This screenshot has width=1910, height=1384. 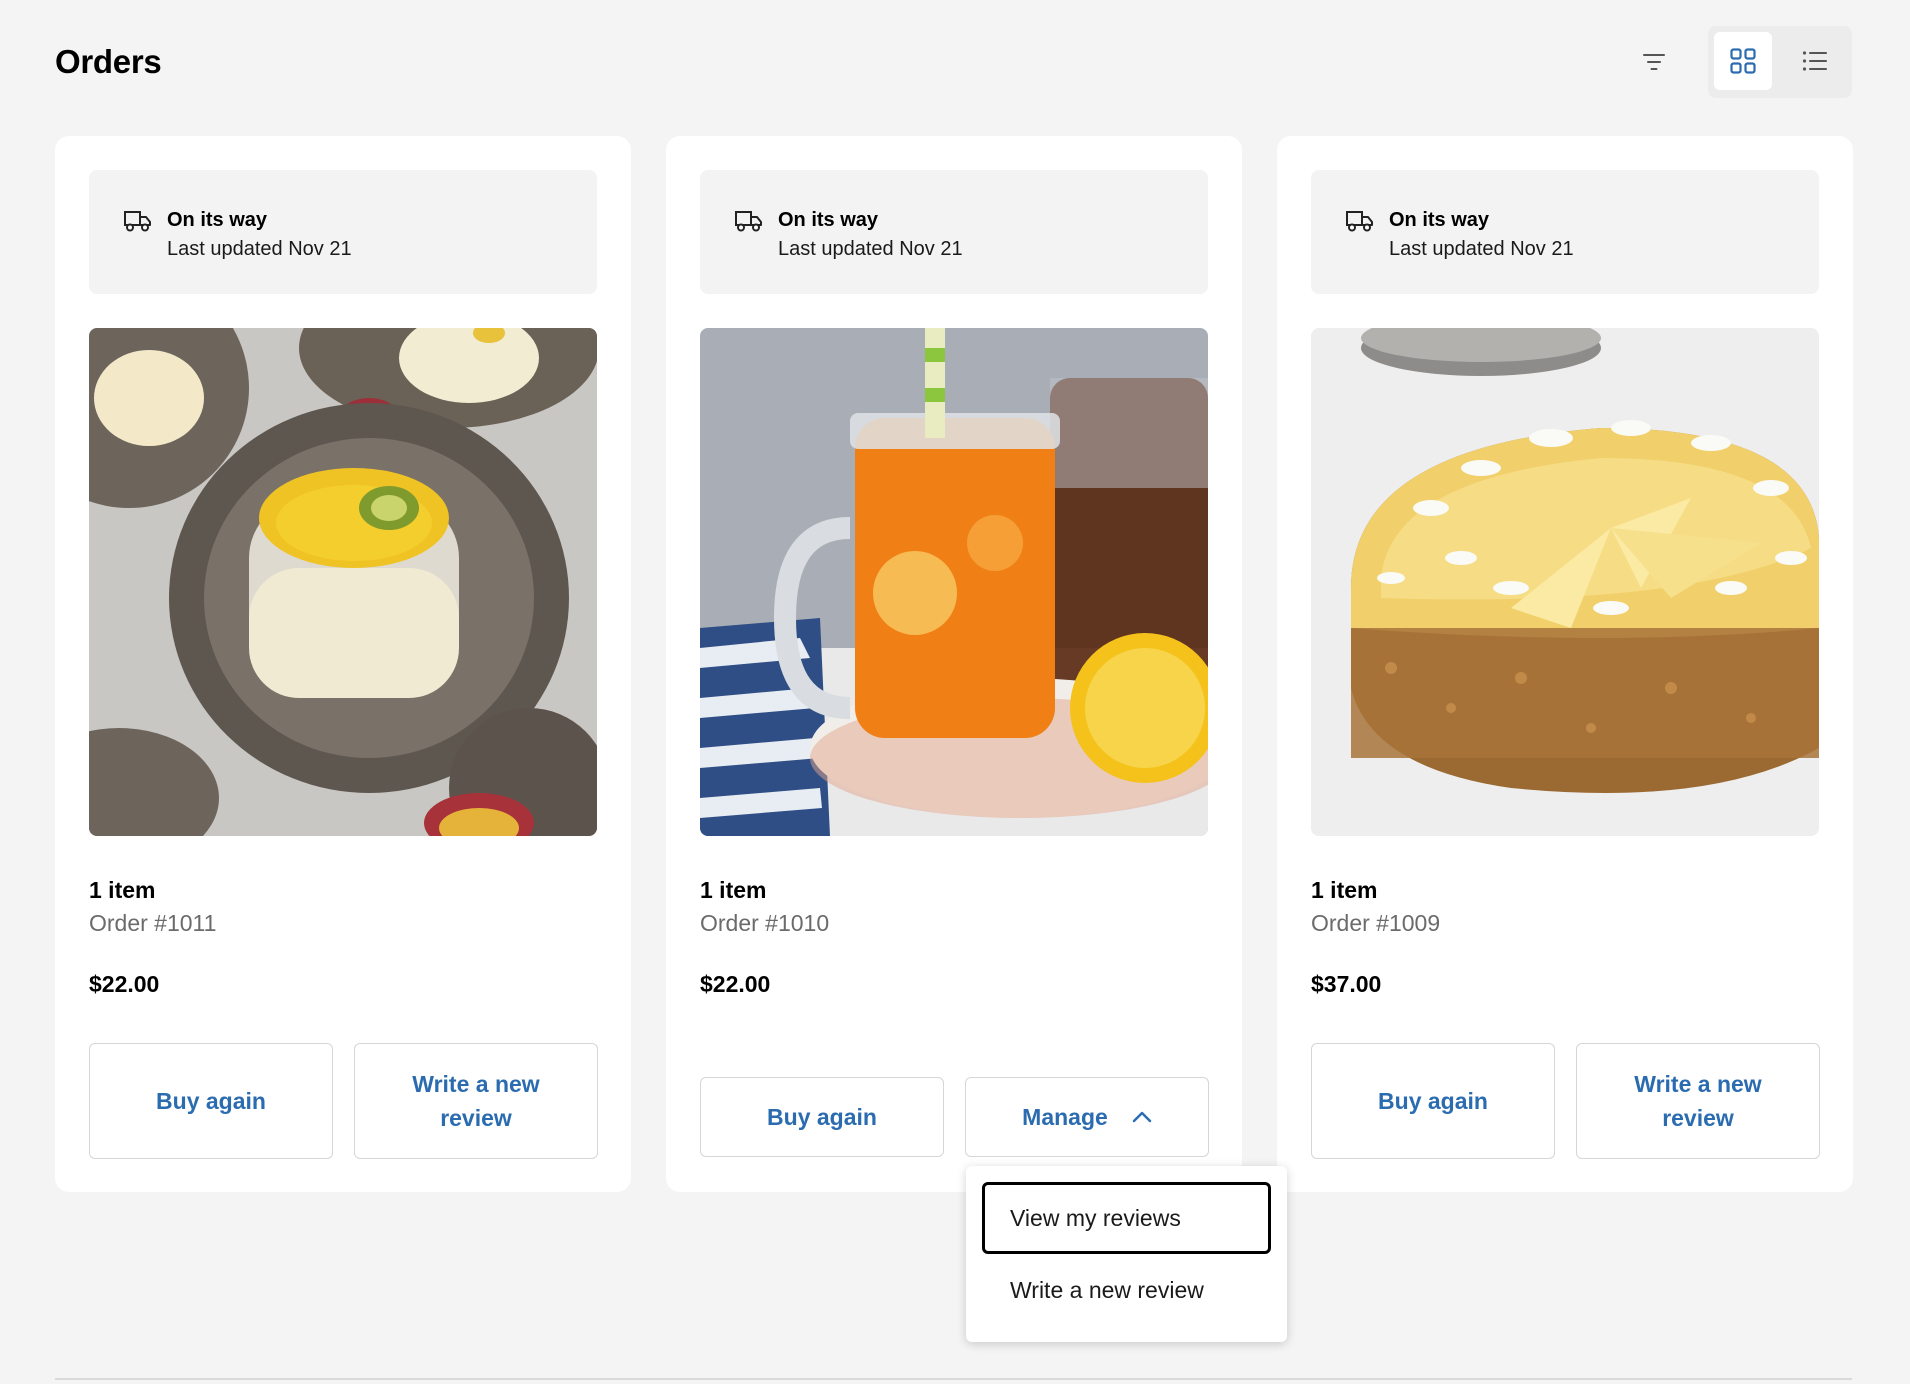 I want to click on order-number: Order #1010, so click(x=765, y=923).